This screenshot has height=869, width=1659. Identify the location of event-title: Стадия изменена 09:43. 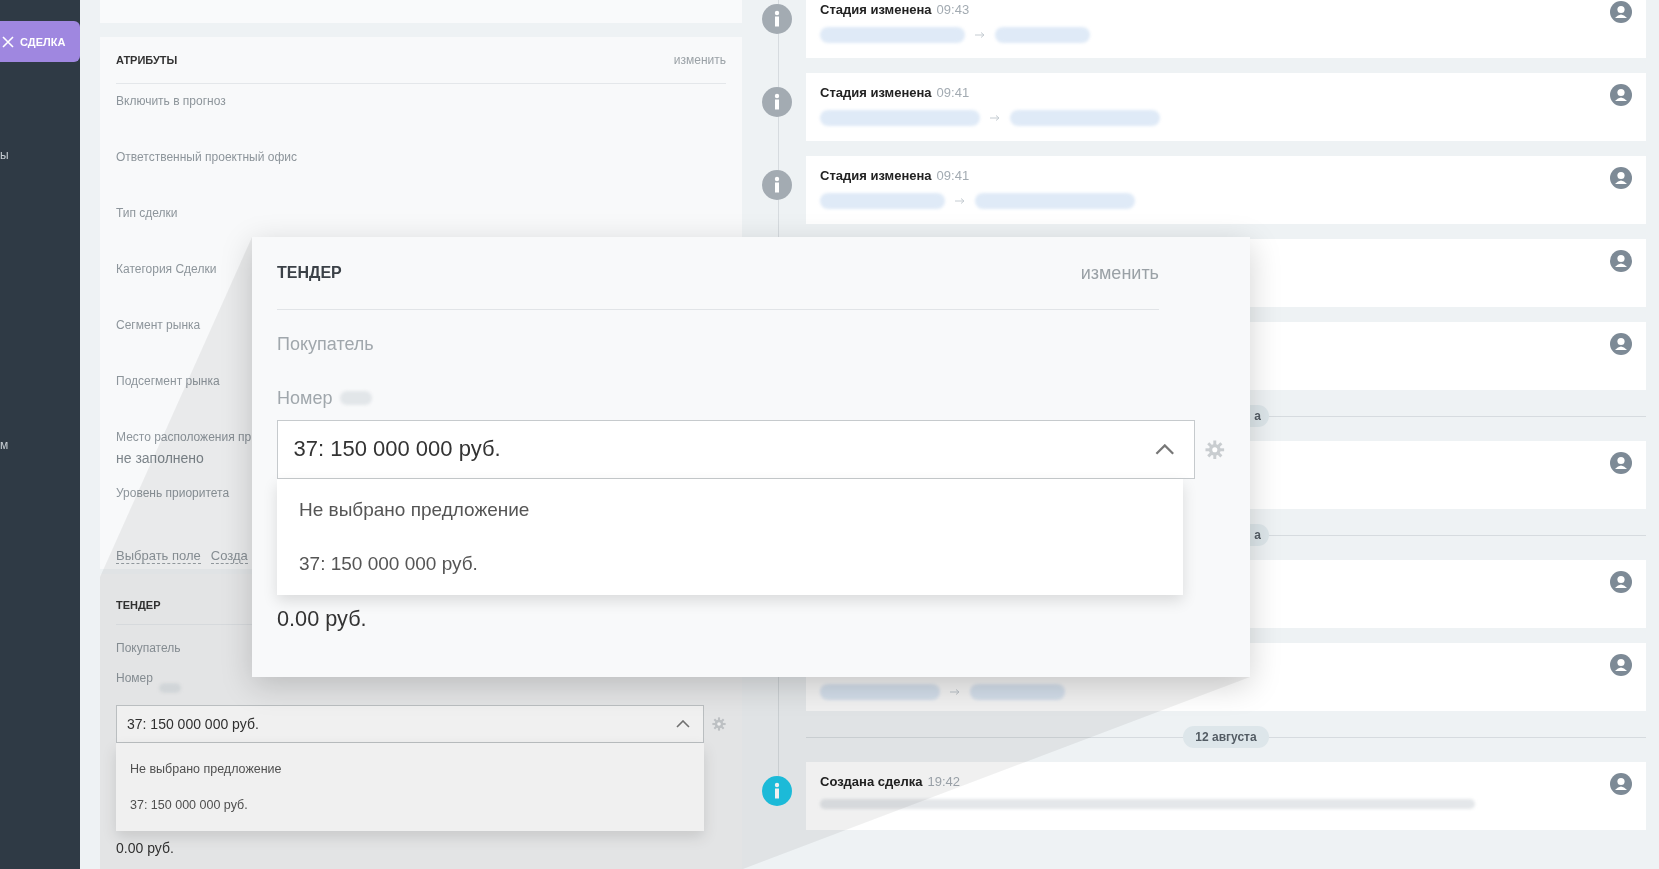
(895, 9).